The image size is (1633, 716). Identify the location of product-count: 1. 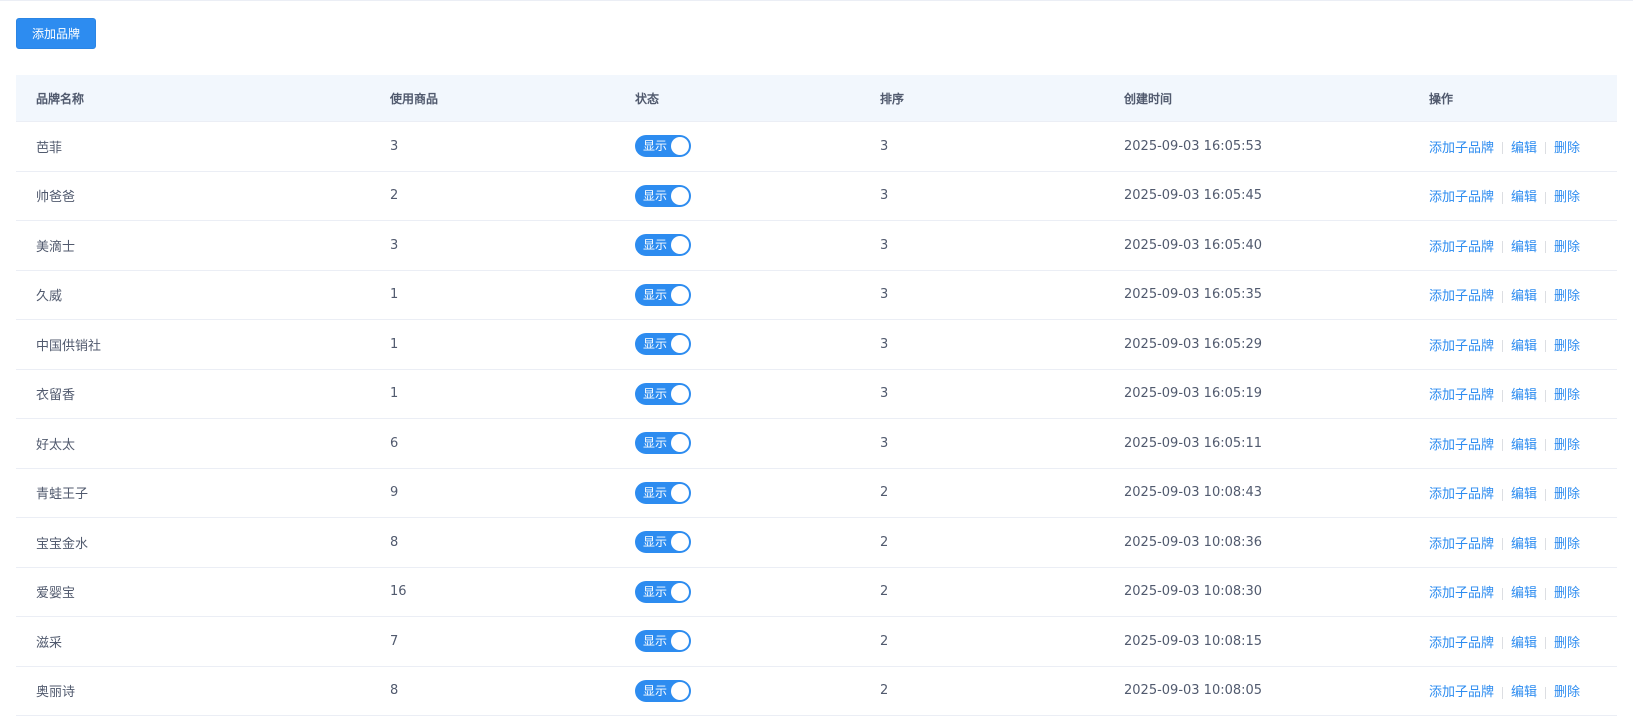
(394, 344).